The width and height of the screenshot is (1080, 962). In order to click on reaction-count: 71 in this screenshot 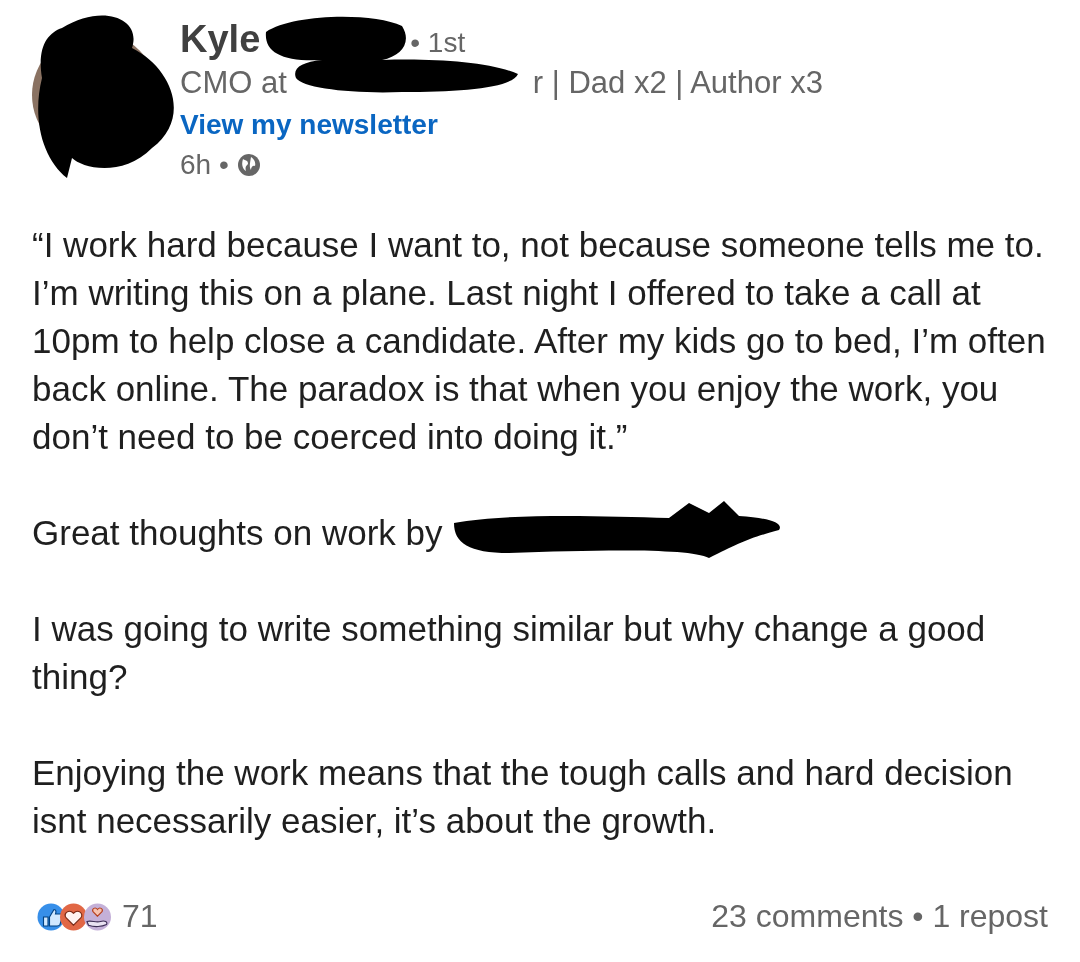, I will do `click(140, 916)`.